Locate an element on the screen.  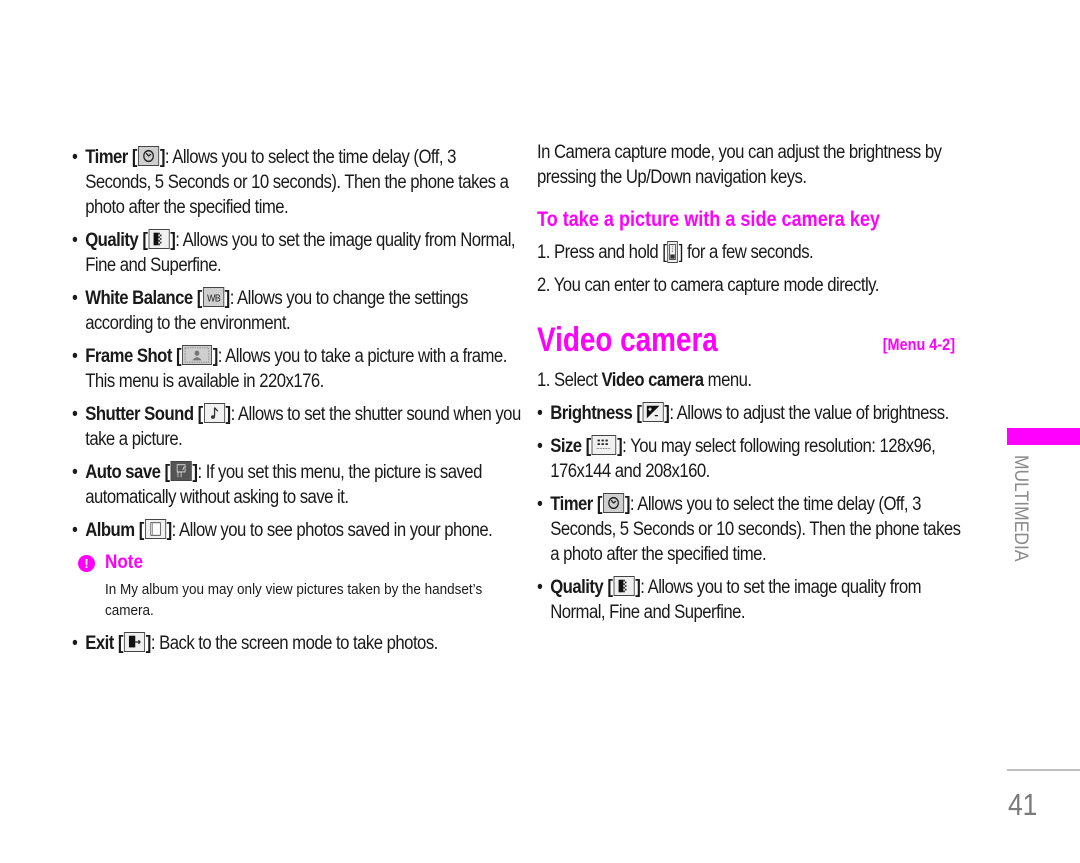
select-step: 1. Select Video camera menu. is located at coordinates (746, 380).